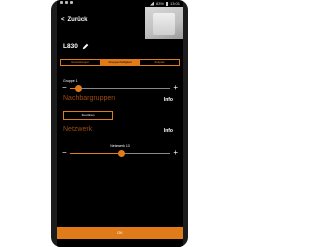  What do you see at coordinates (81, 62) in the screenshot?
I see `tab-einstellungen: Einstellungen` at bounding box center [81, 62].